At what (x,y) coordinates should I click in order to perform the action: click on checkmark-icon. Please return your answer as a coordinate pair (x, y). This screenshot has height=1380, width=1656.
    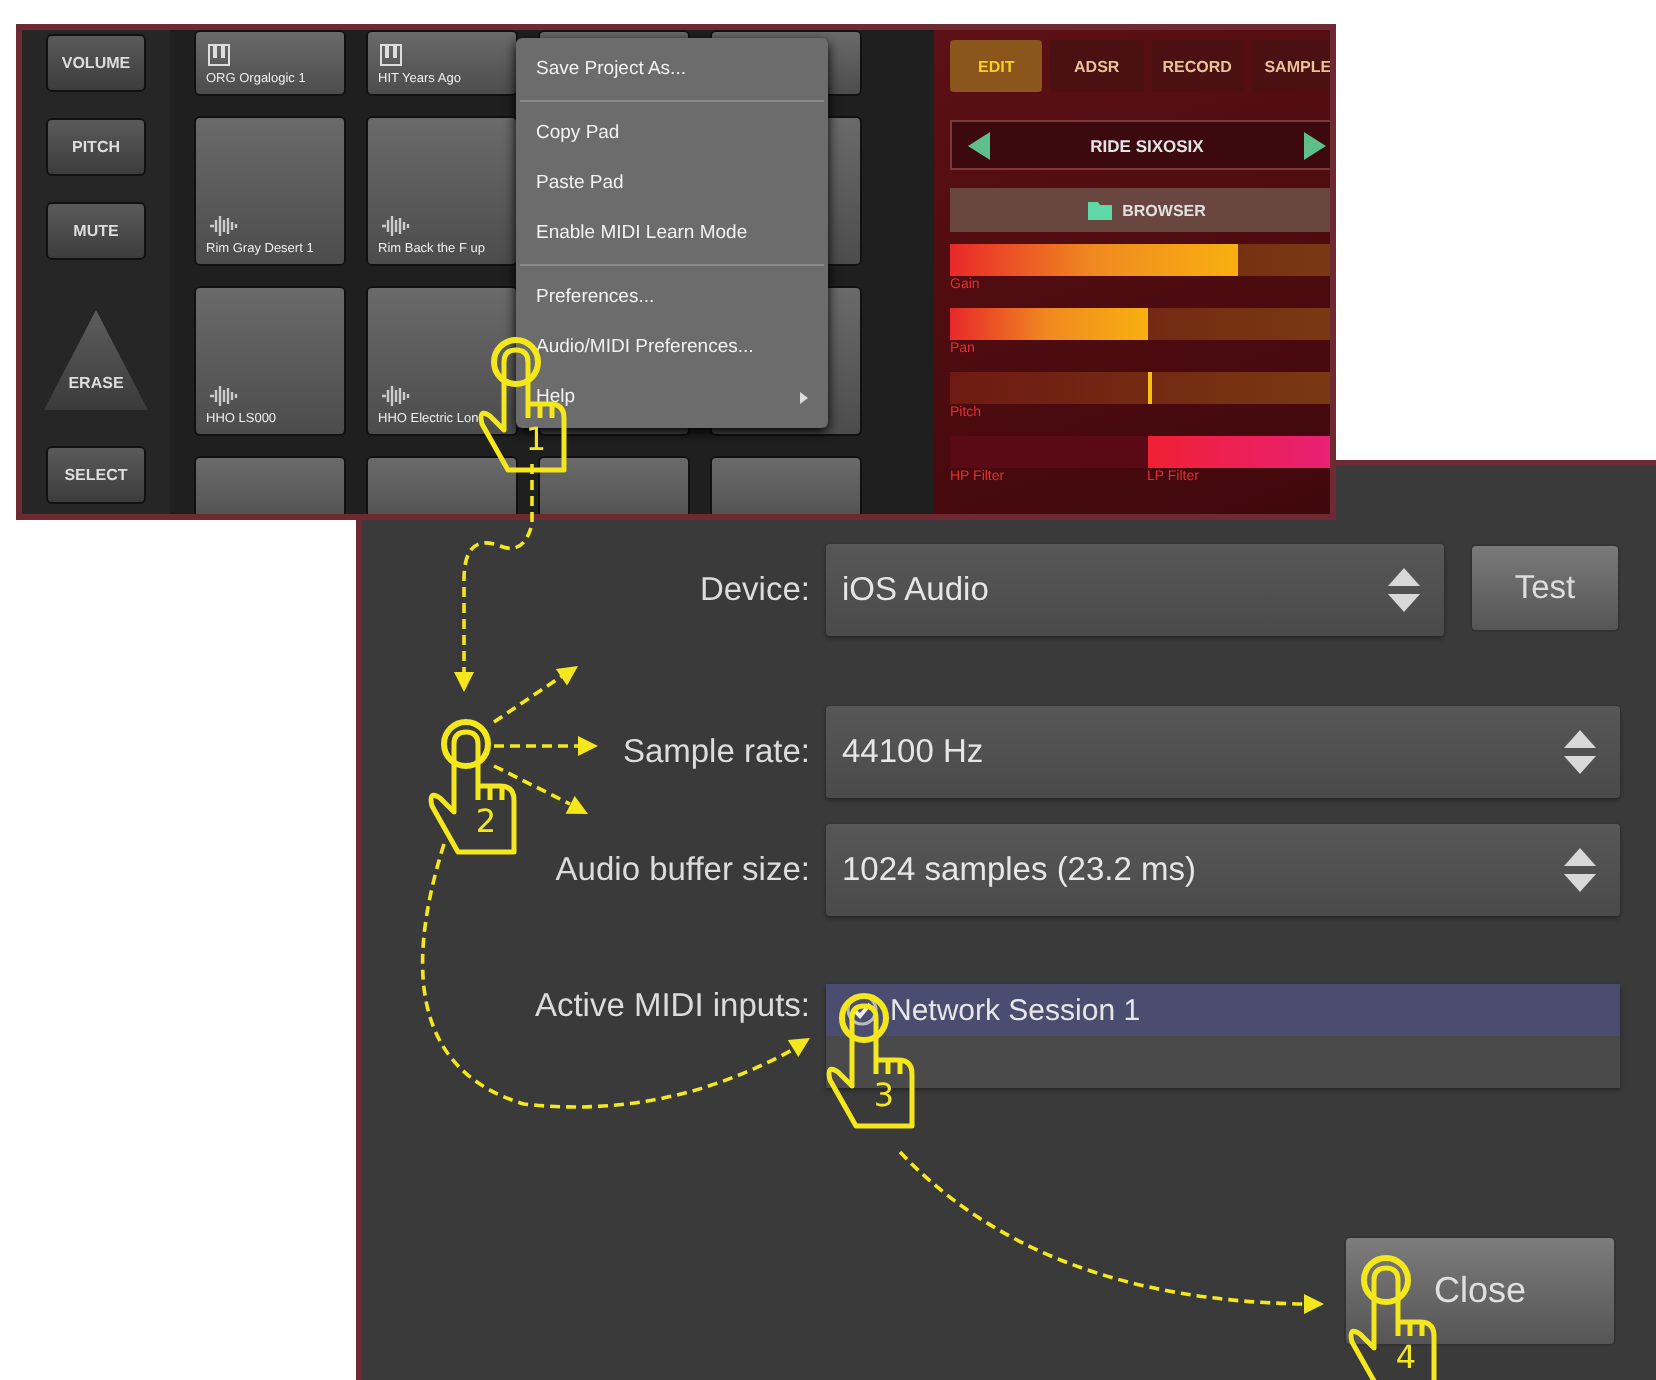
    Looking at the image, I should click on (862, 1010).